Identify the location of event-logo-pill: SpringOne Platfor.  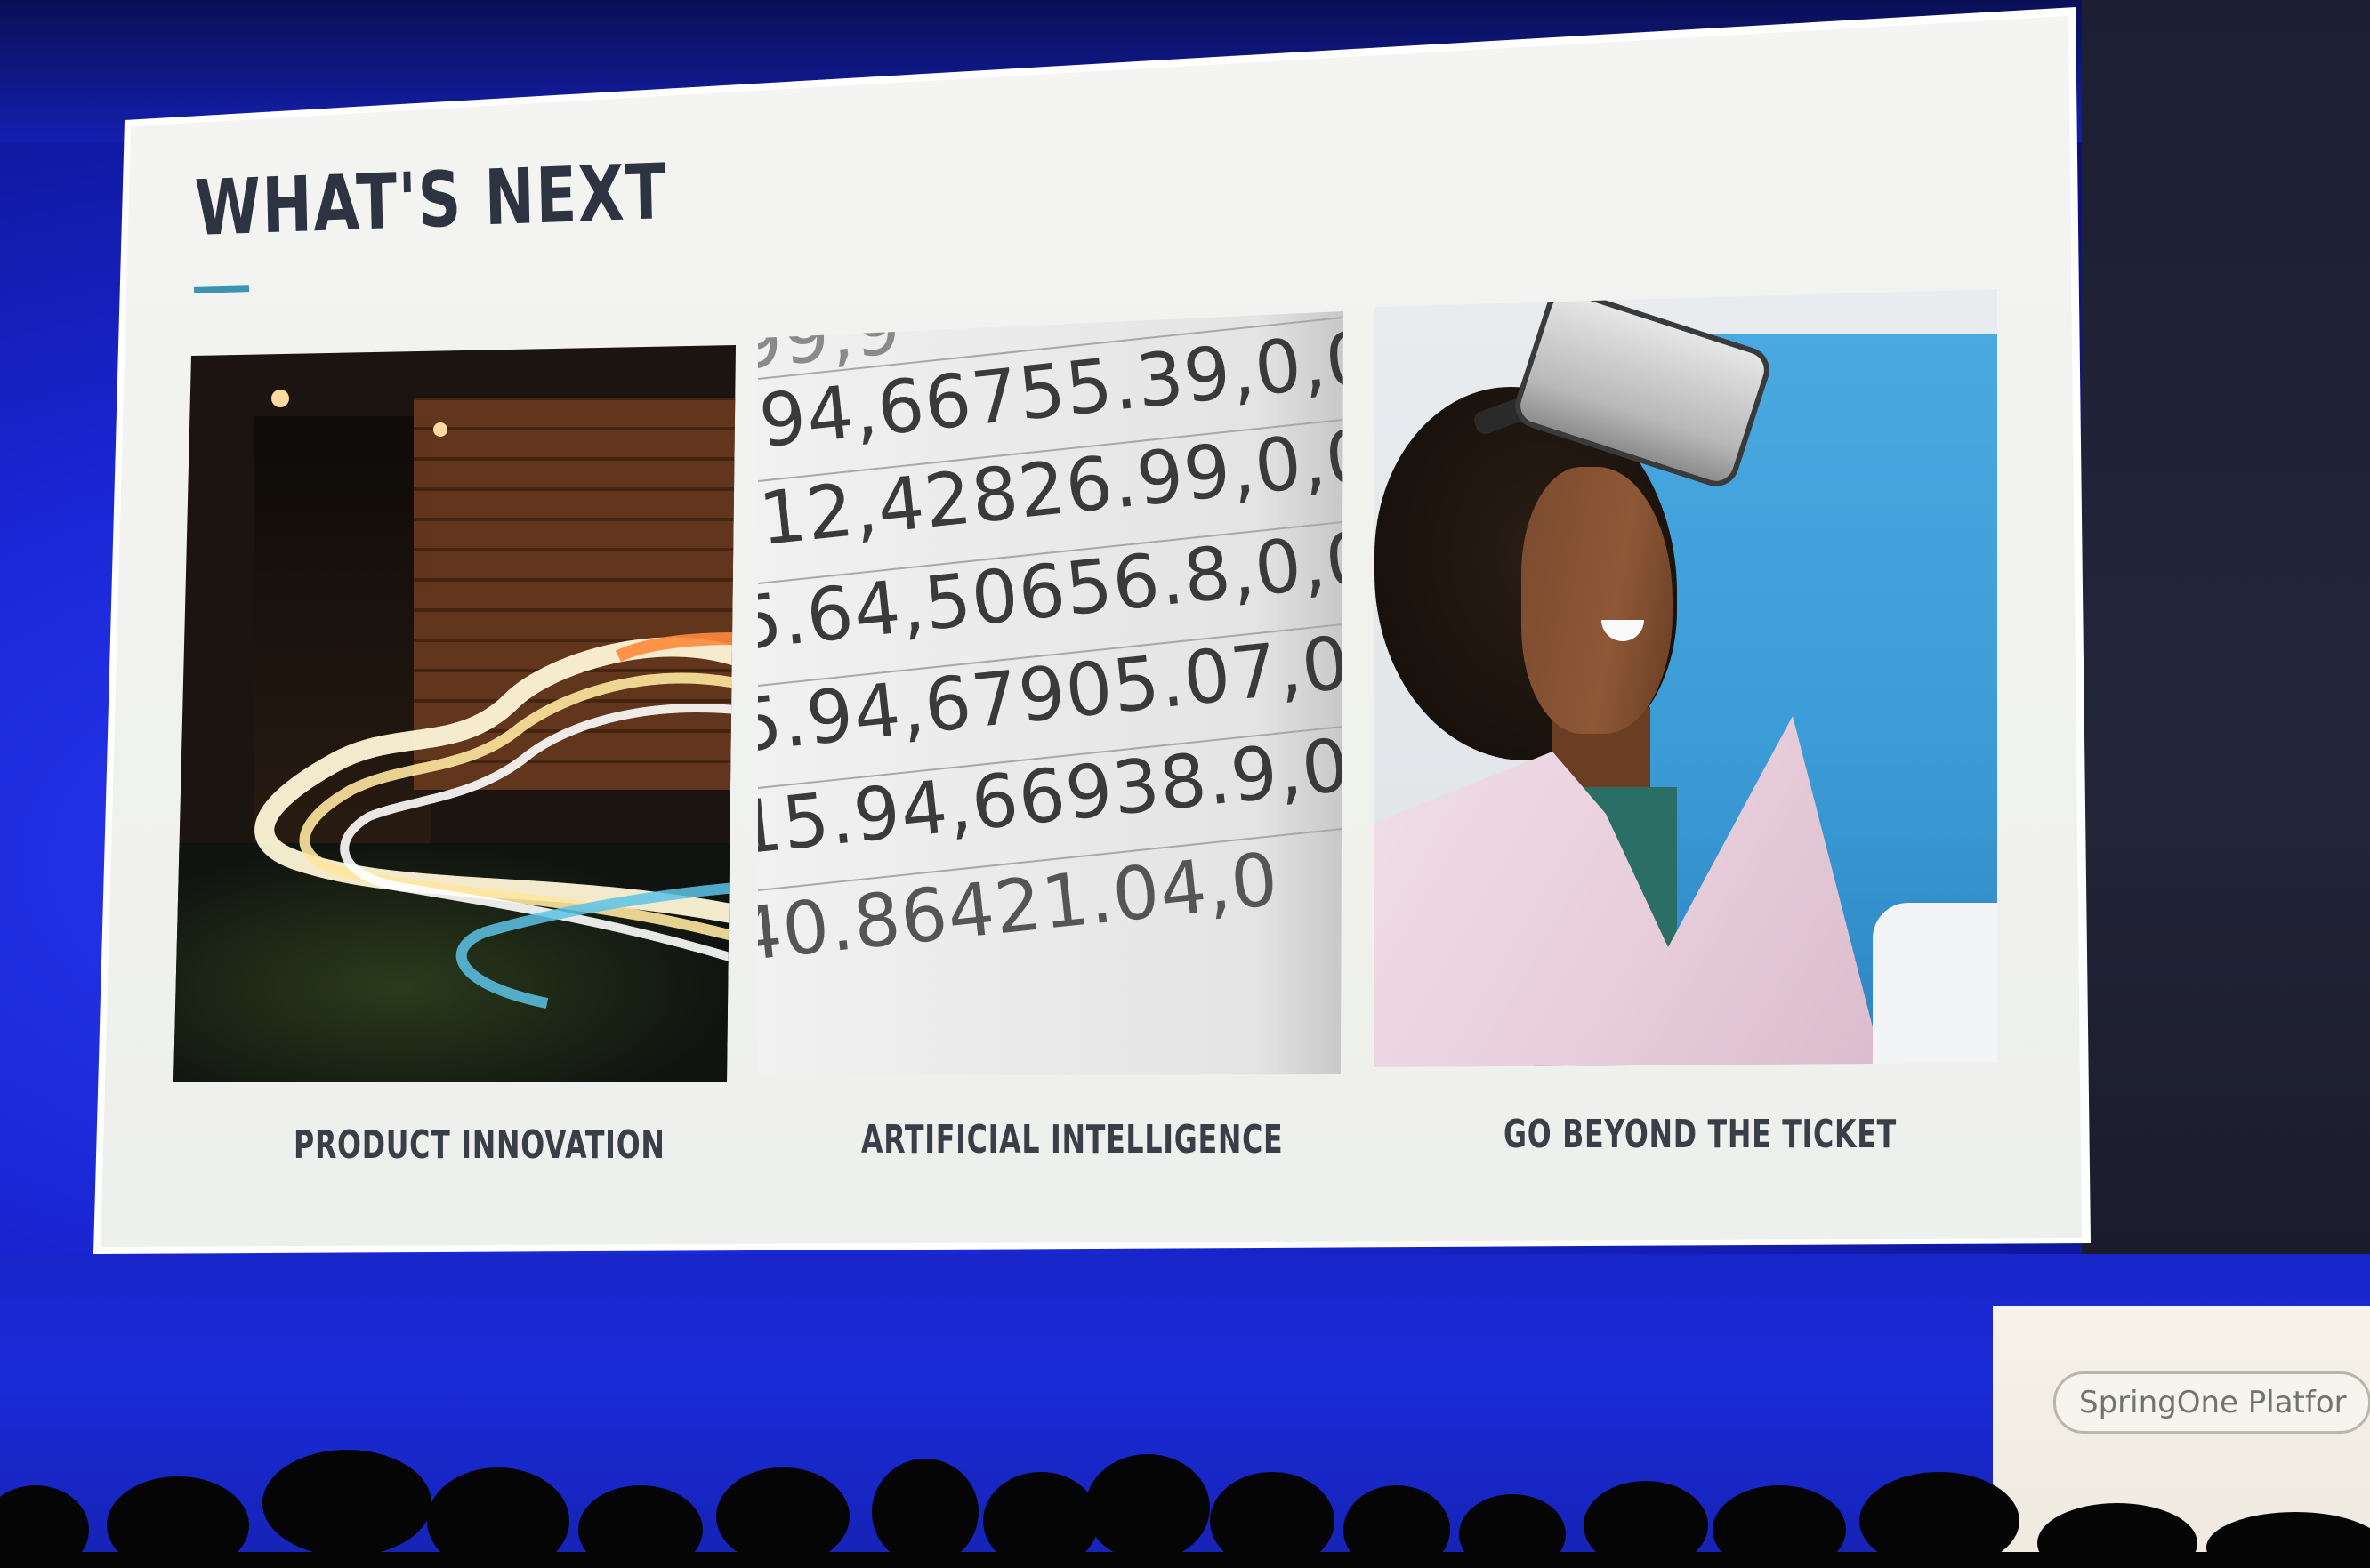
(2211, 1402).